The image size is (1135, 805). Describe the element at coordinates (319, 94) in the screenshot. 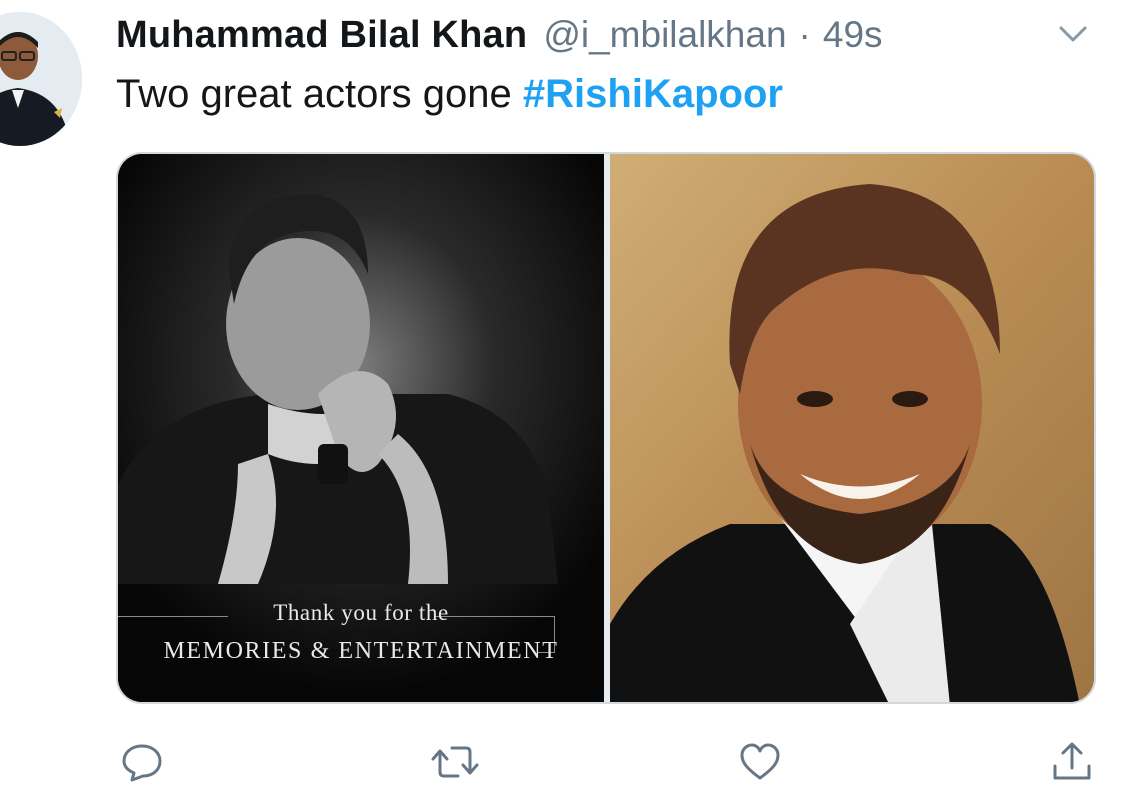

I see `tweet-body: Two great actors gone` at that location.